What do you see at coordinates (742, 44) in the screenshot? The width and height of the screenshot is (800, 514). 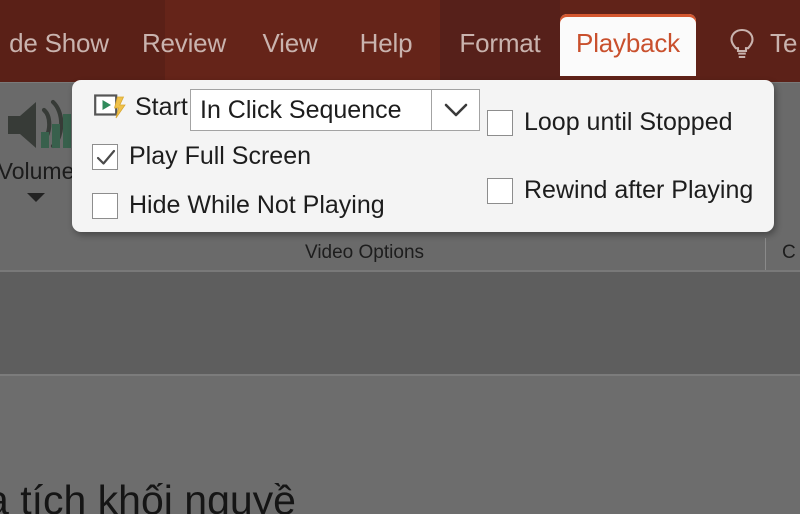 I see `lightbulb-icon` at bounding box center [742, 44].